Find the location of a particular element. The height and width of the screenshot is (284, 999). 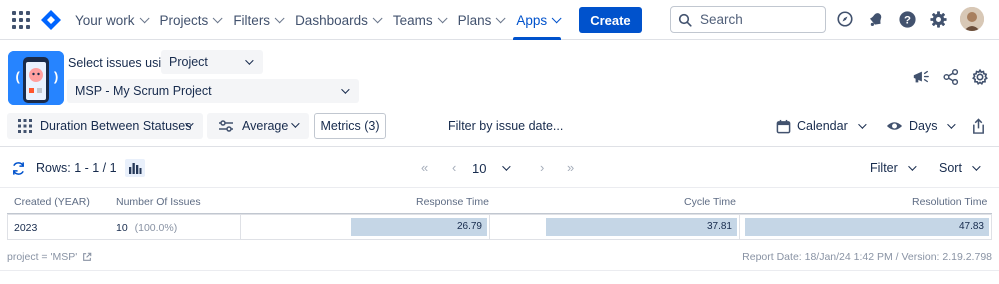

response-time-value: 26.79 is located at coordinates (469, 226).